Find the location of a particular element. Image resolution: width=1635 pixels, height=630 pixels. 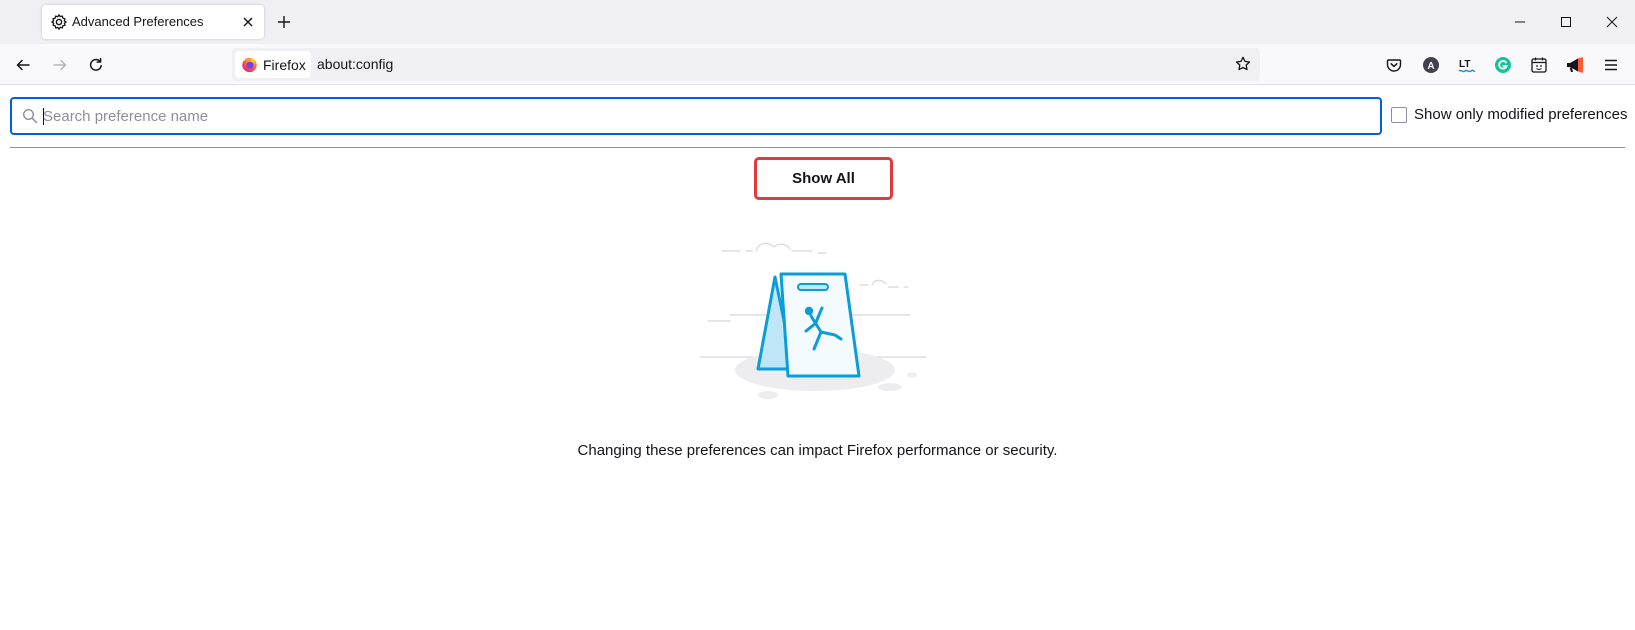

minimize-button is located at coordinates (1520, 22).